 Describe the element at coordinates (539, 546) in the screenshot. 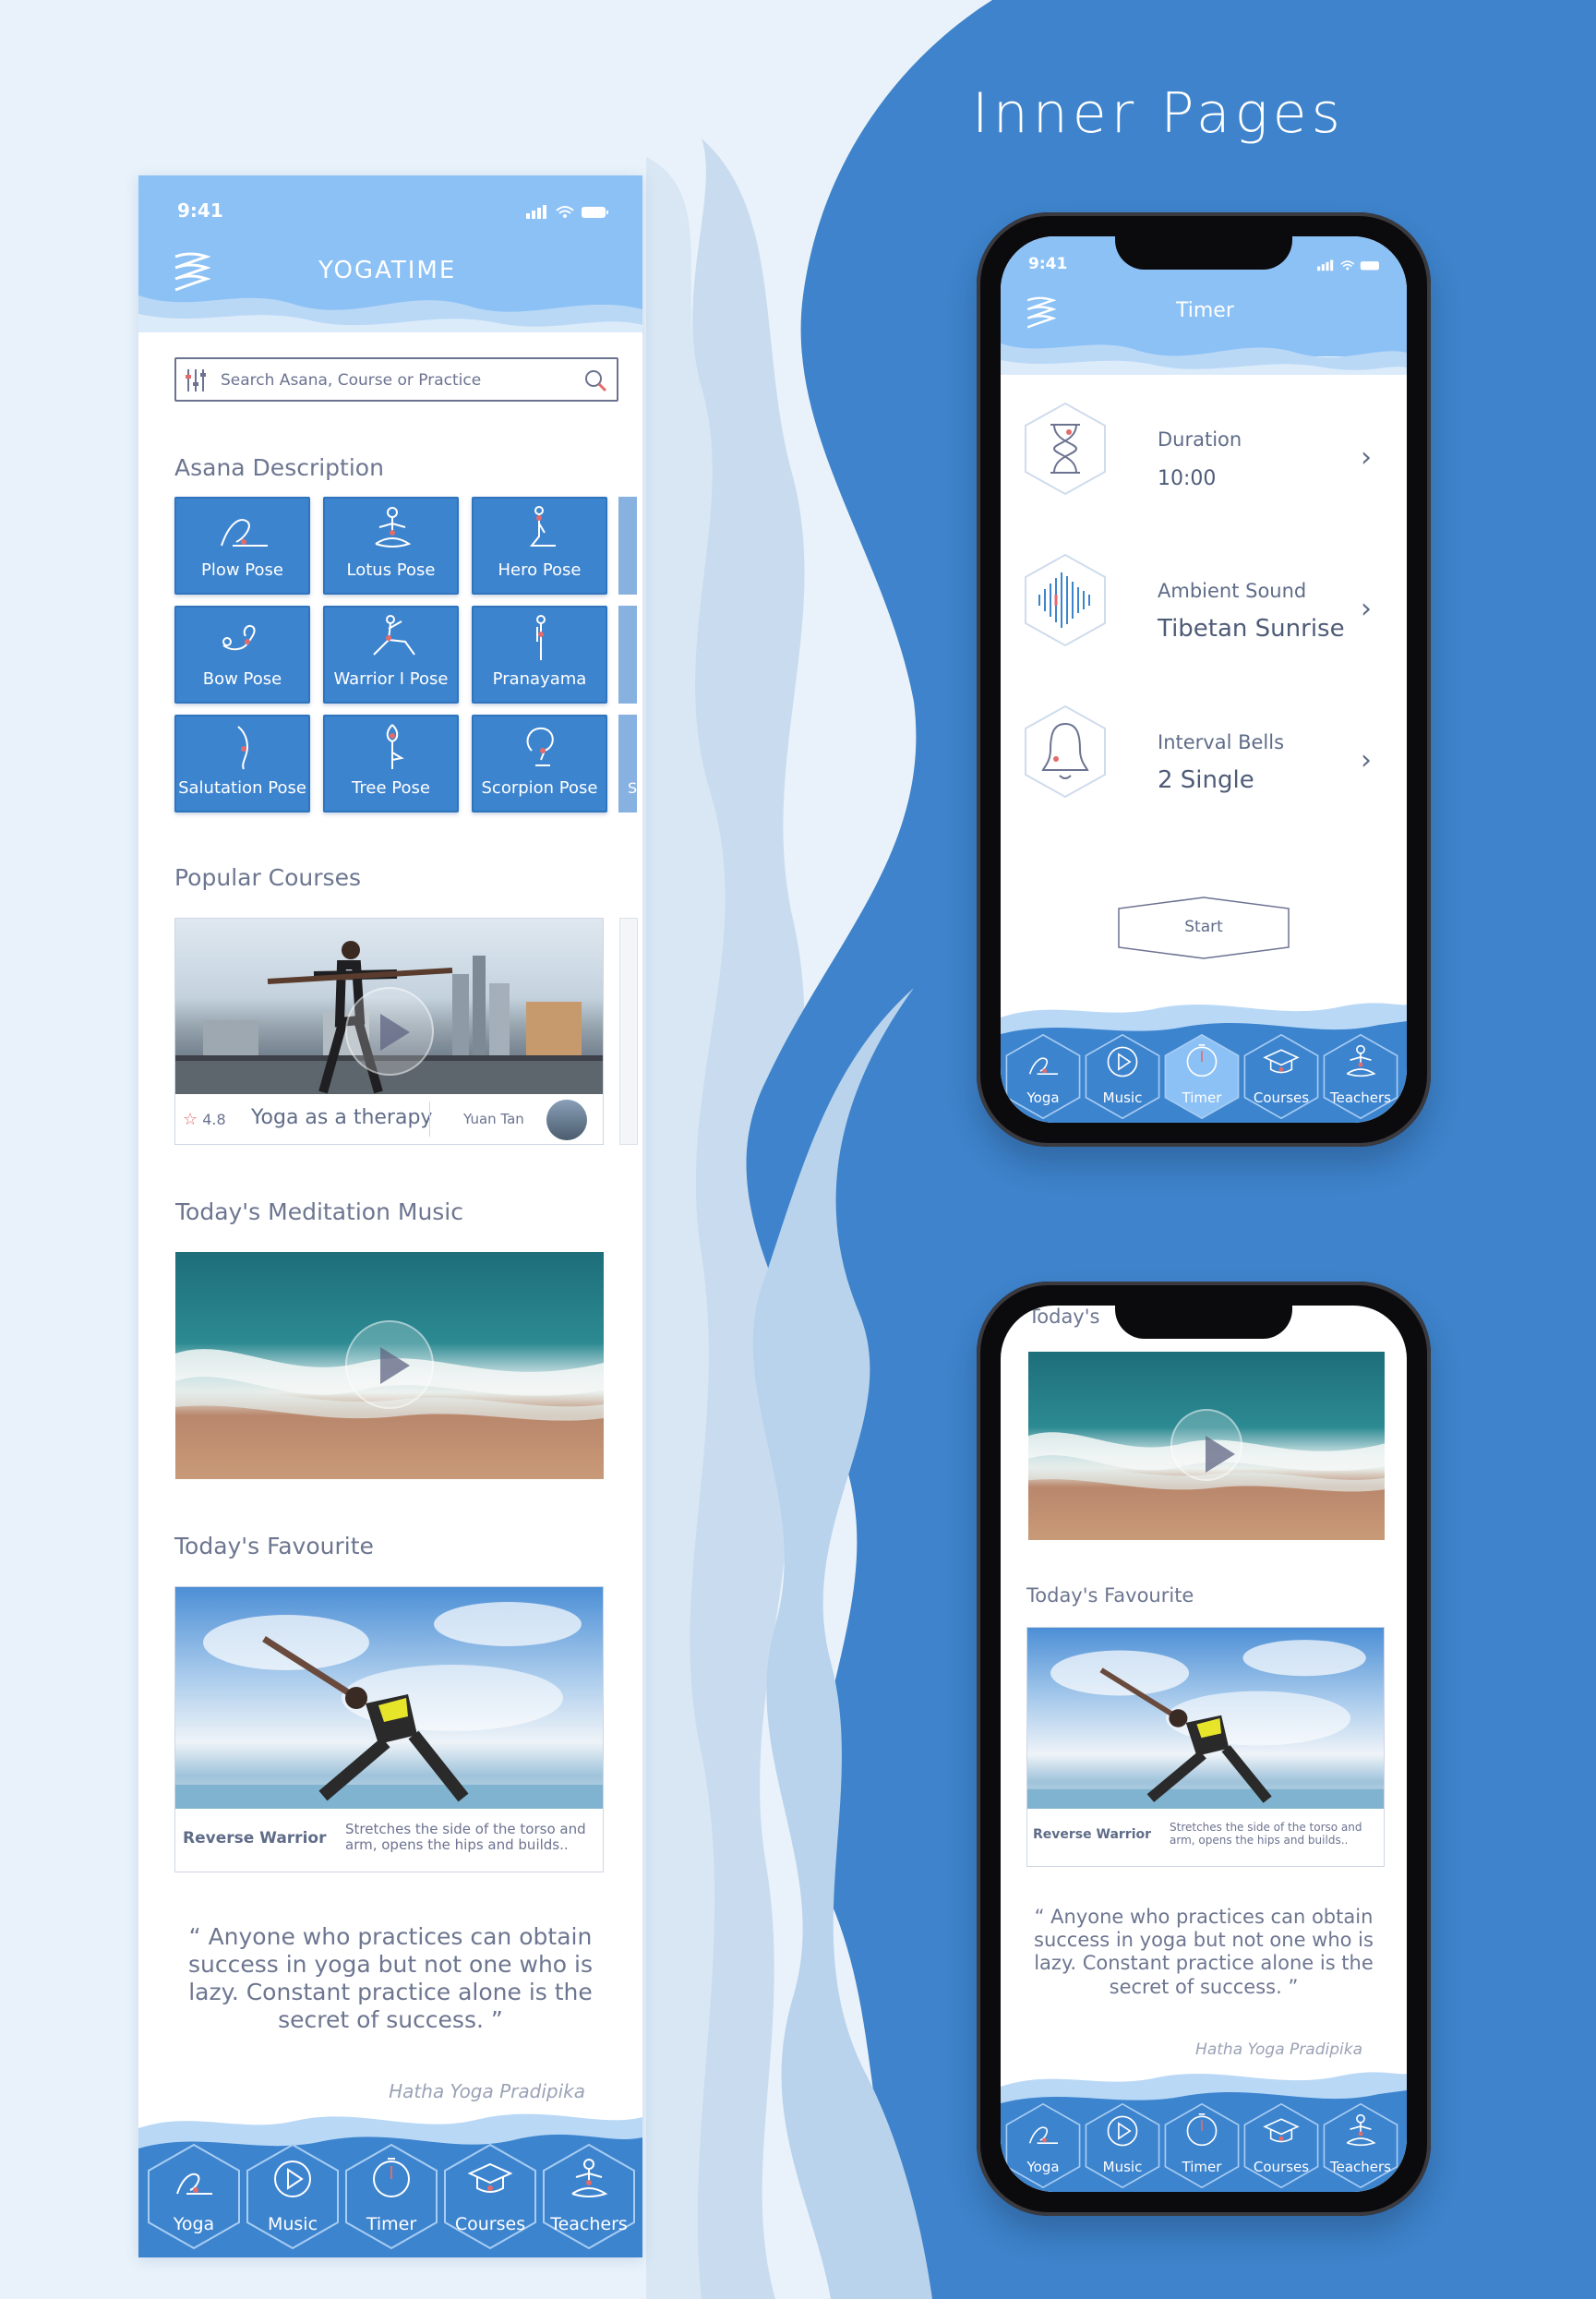

I see `asana-tile-hero-pose: Hero Pose` at that location.